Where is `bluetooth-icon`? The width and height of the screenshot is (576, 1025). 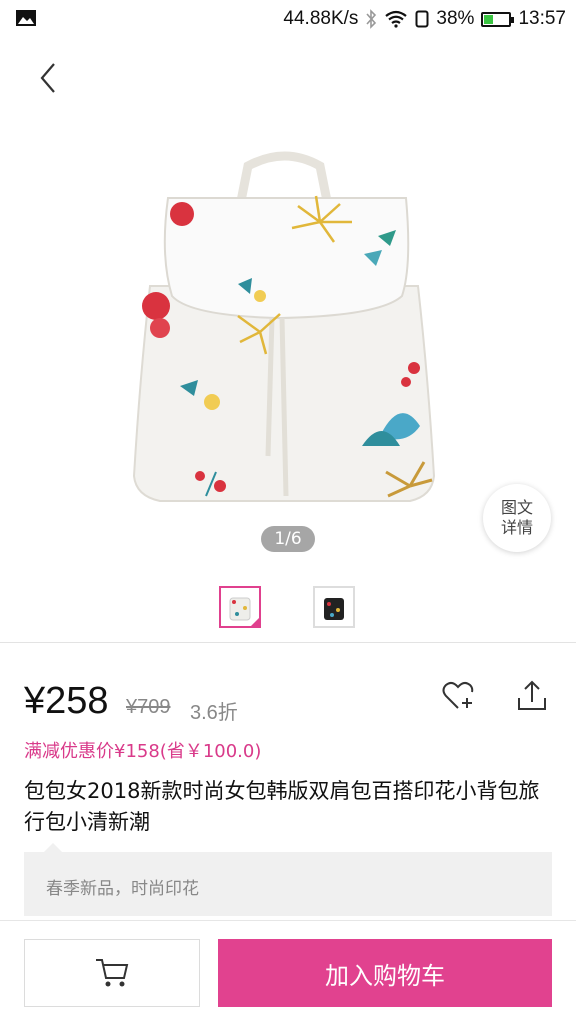
bluetooth-icon is located at coordinates (371, 19).